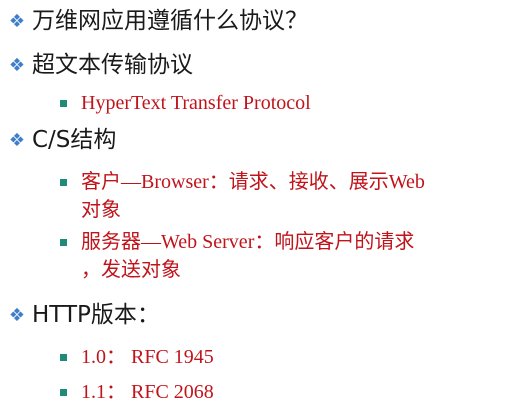 The height and width of the screenshot is (408, 516). Describe the element at coordinates (248, 242) in the screenshot. I see `sub-bullet-server-line1: 服务器—Web Server：响应客户的请求` at that location.